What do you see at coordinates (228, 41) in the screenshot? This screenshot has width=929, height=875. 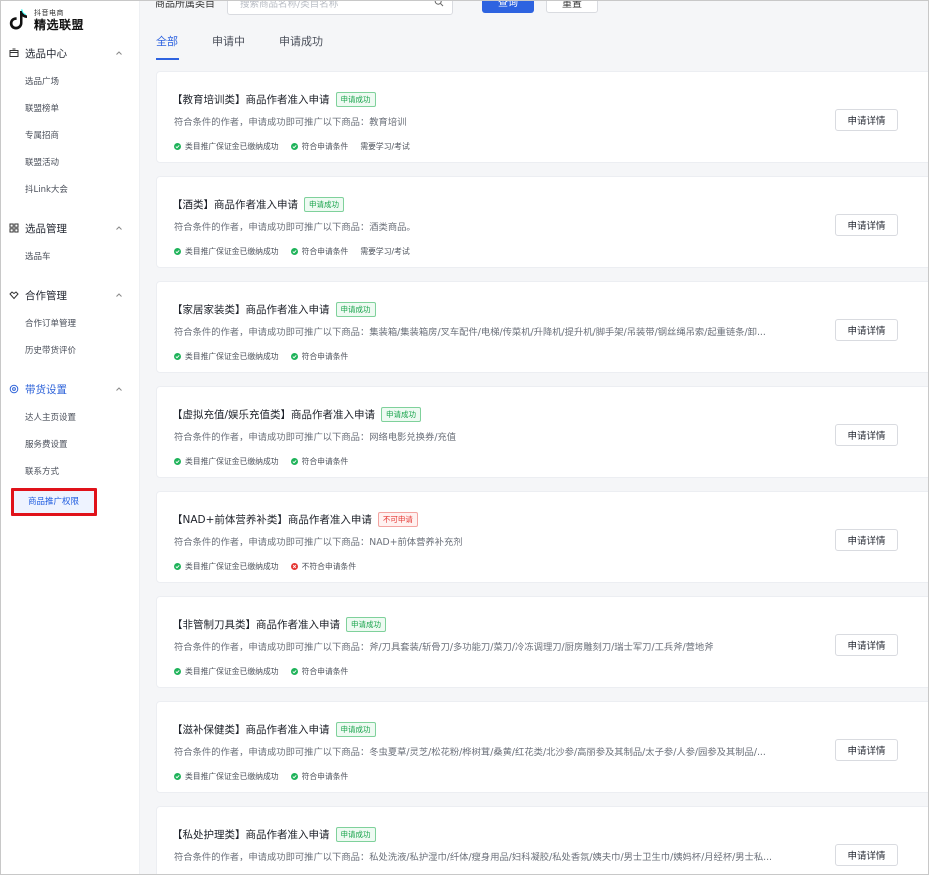 I see `tab-applying: 申请中` at bounding box center [228, 41].